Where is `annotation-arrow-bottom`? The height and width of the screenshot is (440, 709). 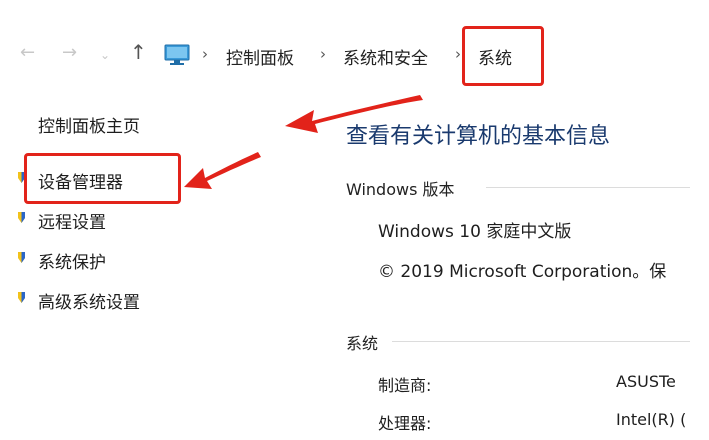
annotation-arrow-bottom is located at coordinates (222, 170).